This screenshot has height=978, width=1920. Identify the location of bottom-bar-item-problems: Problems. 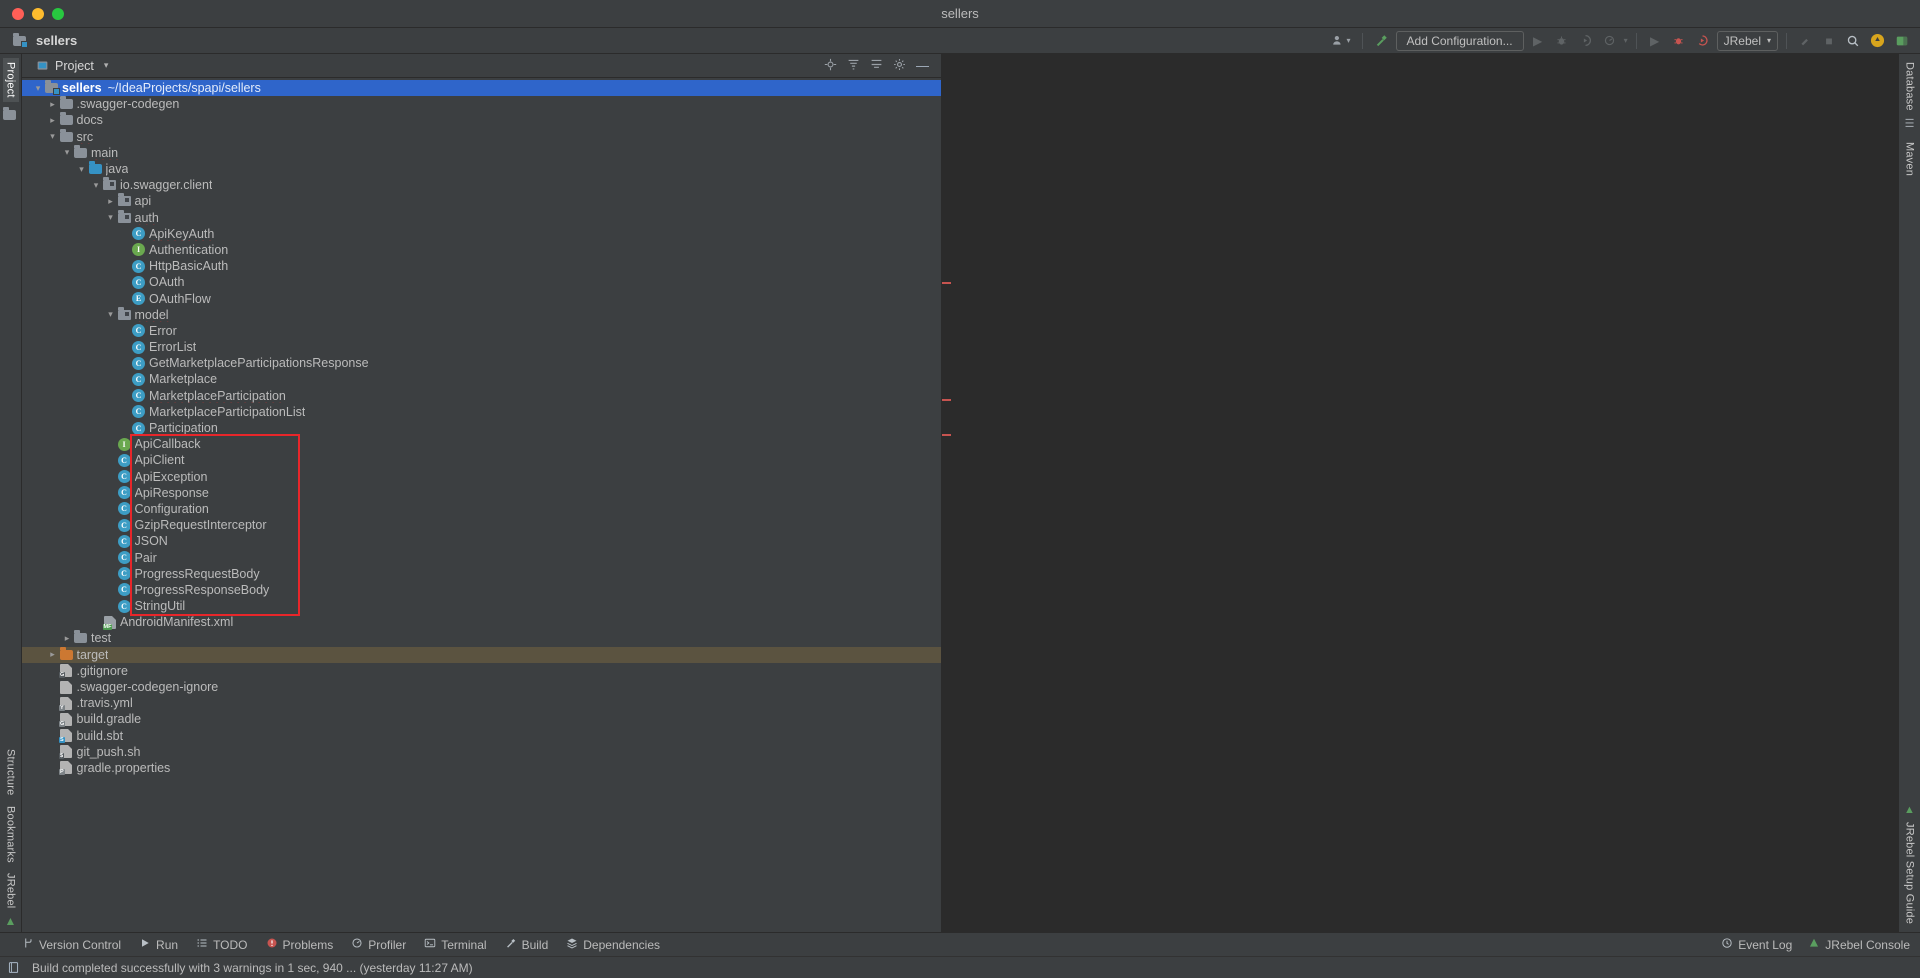
(299, 944).